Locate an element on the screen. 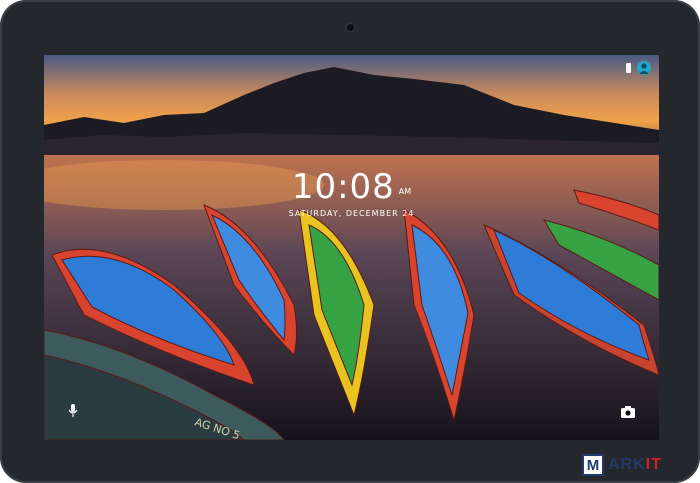  lock-clock: 10:08 AM is located at coordinates (351, 187).